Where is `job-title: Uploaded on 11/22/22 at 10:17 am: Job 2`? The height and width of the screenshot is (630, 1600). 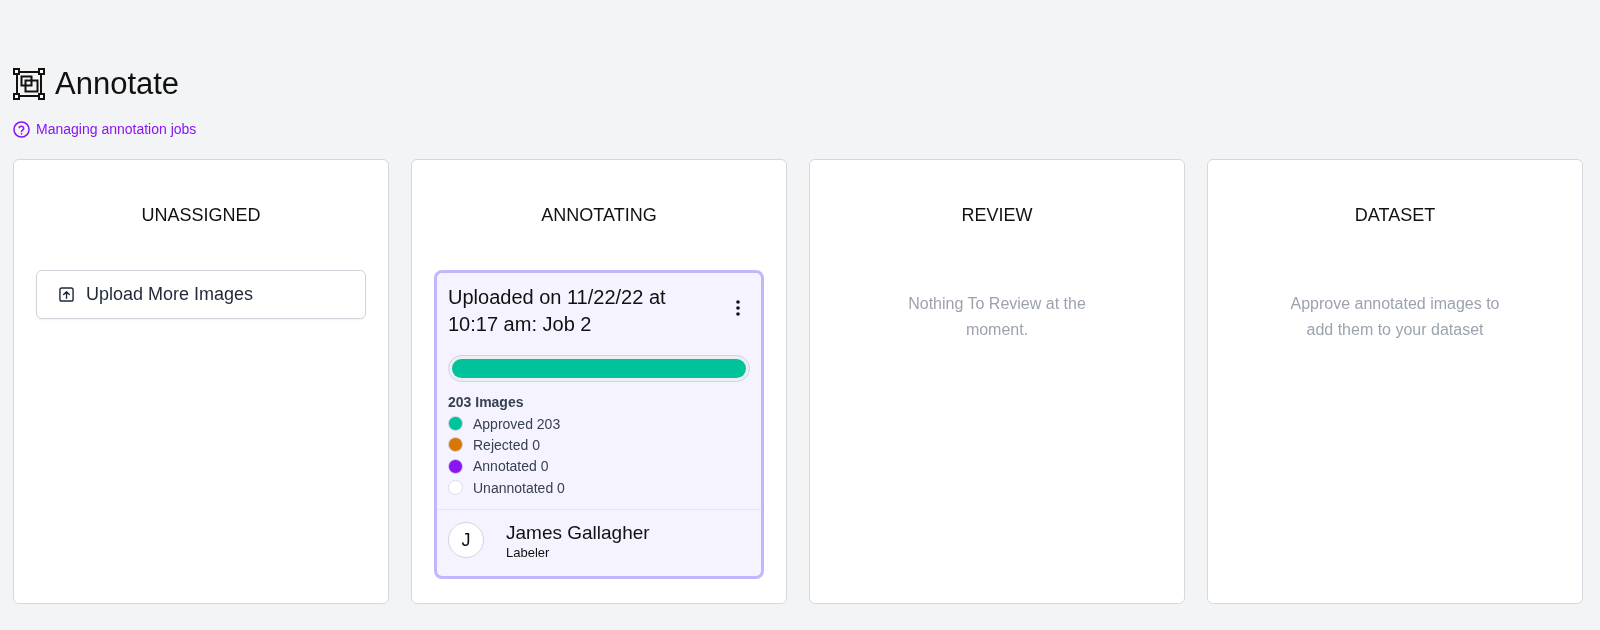 job-title: Uploaded on 11/22/22 at 10:17 am: Job 2 is located at coordinates (557, 311).